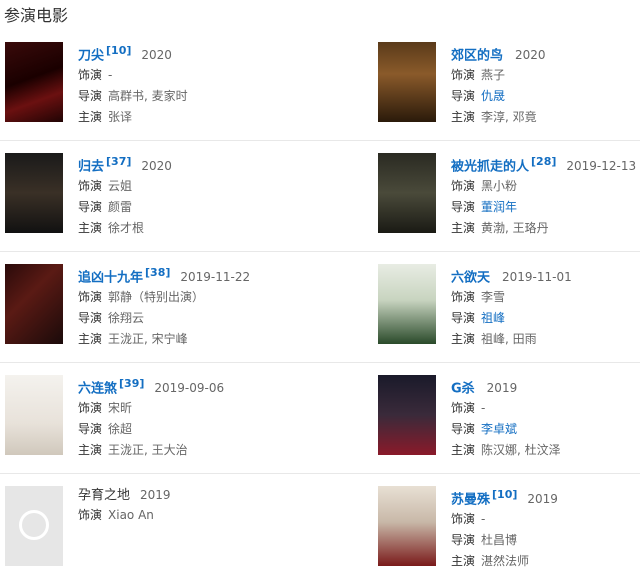  What do you see at coordinates (493, 75) in the screenshot?
I see `role-value: 燕子` at bounding box center [493, 75].